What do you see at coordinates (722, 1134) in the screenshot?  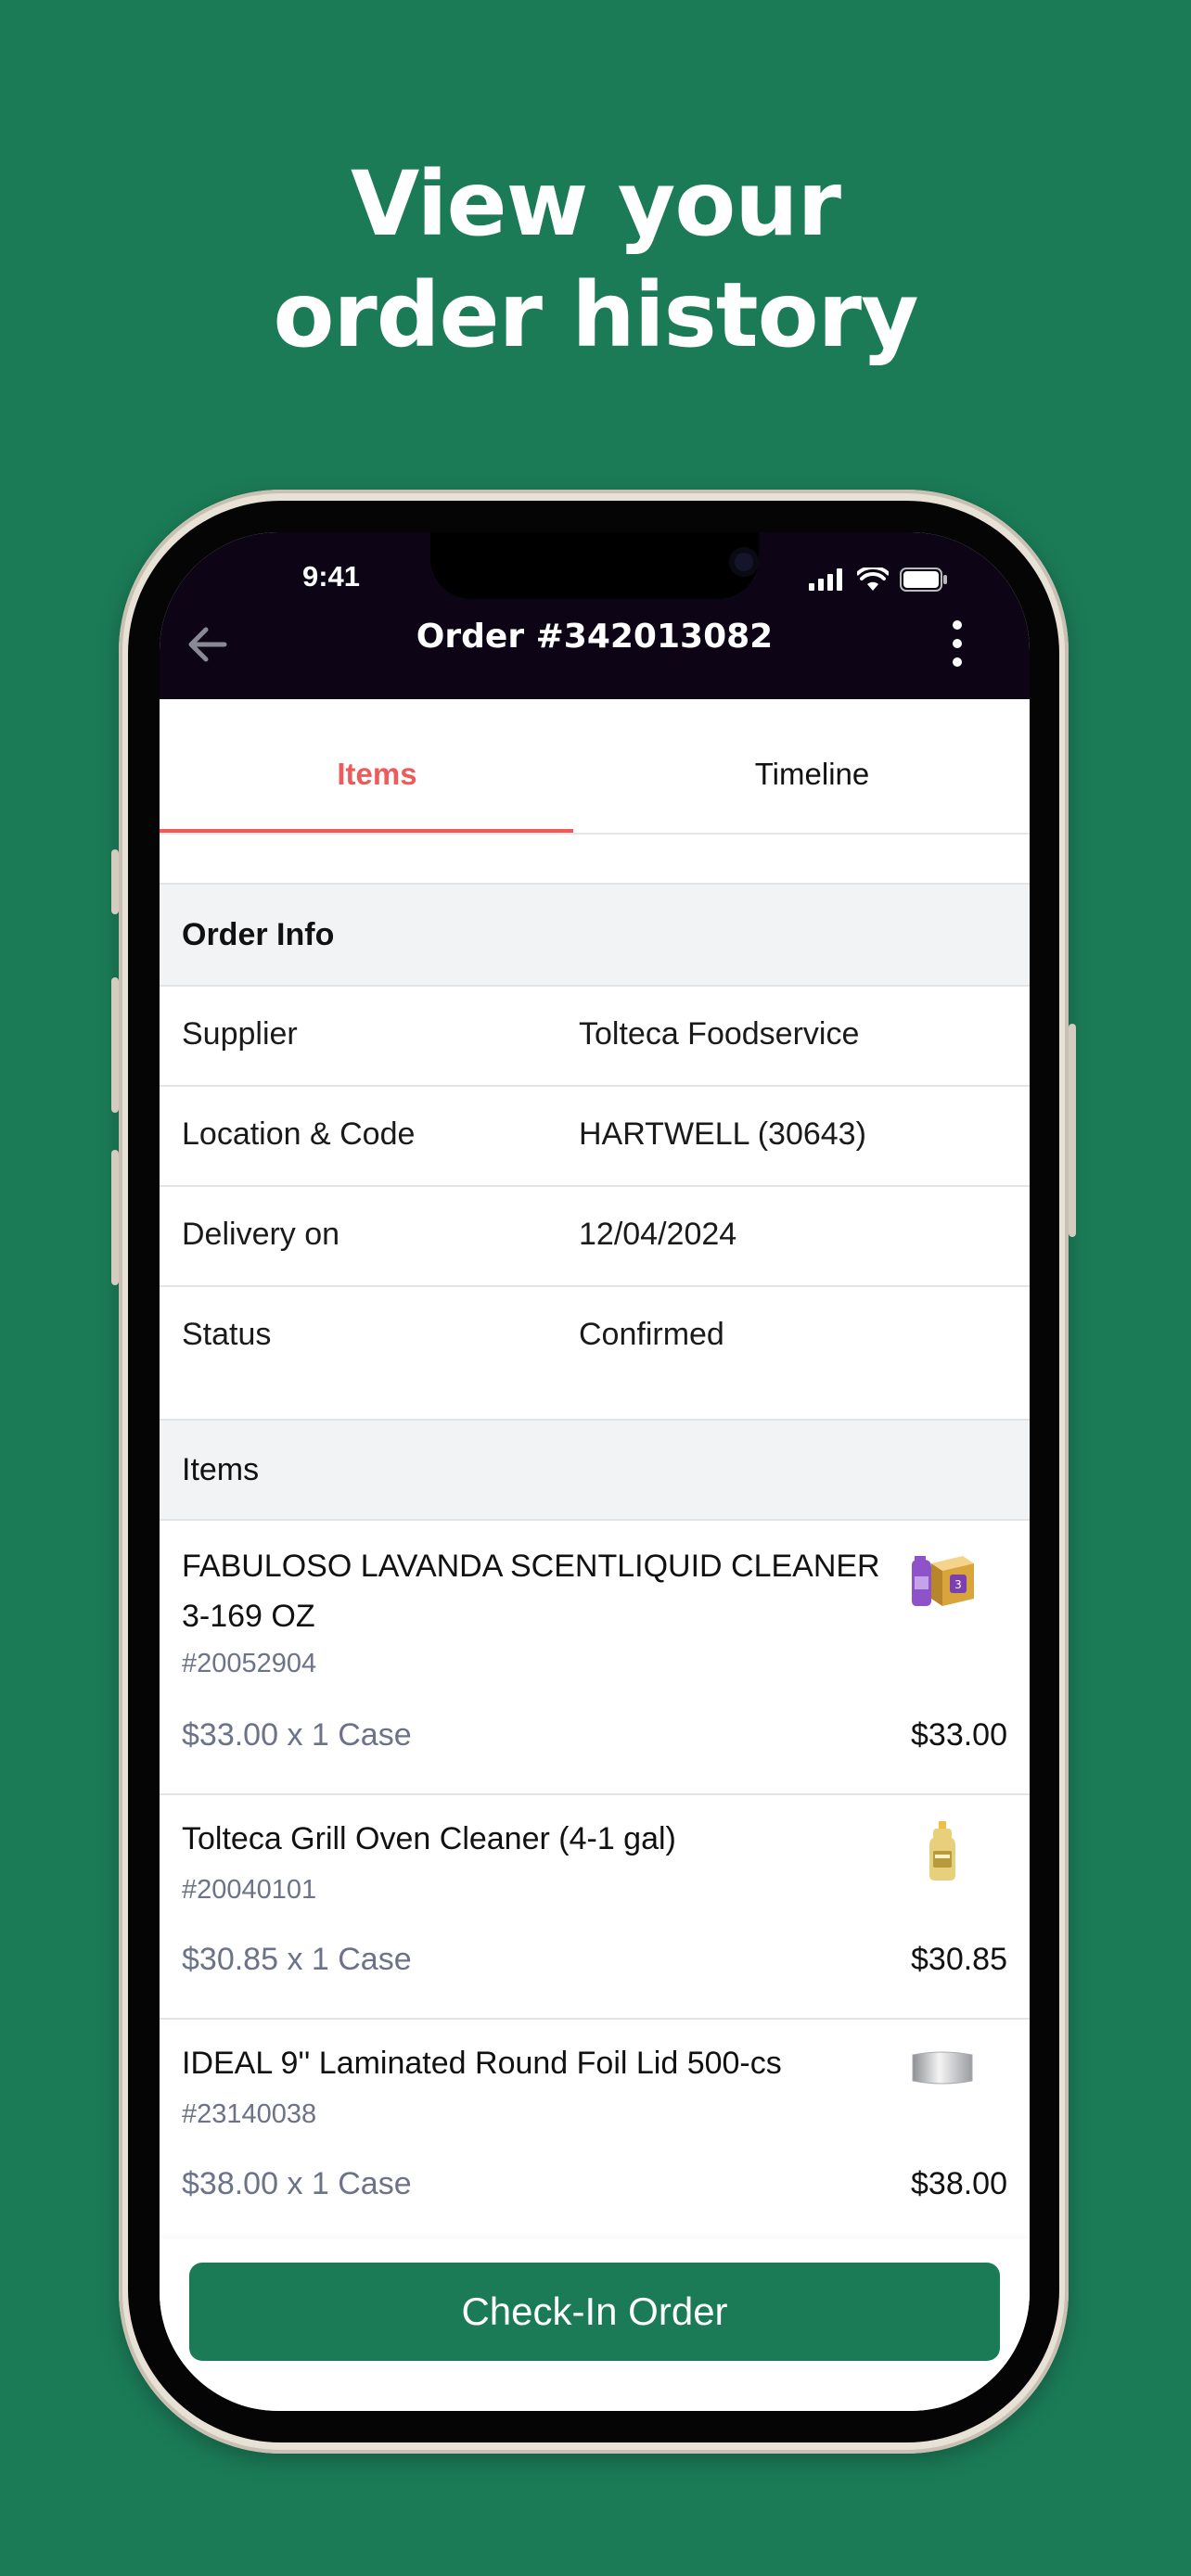 I see `info-value: HARTWELL (30643)` at bounding box center [722, 1134].